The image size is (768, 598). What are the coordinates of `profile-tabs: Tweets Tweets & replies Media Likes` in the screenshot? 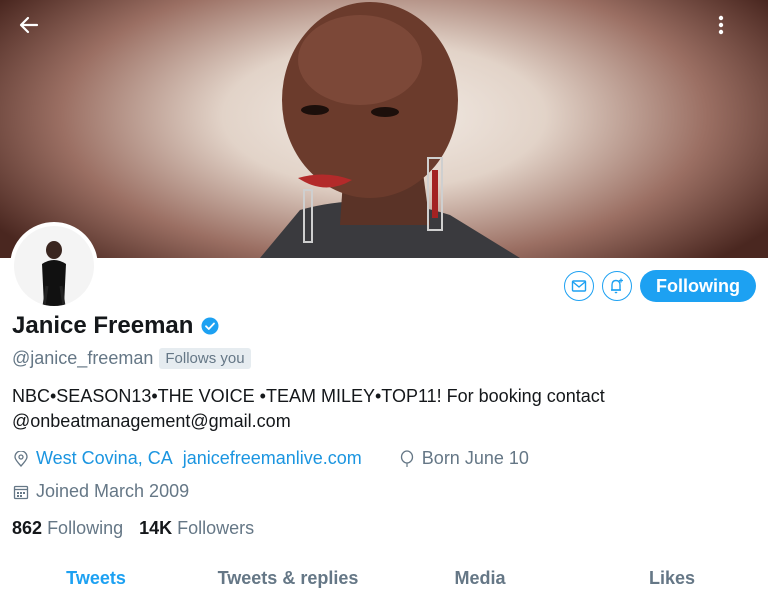 It's located at (384, 578).